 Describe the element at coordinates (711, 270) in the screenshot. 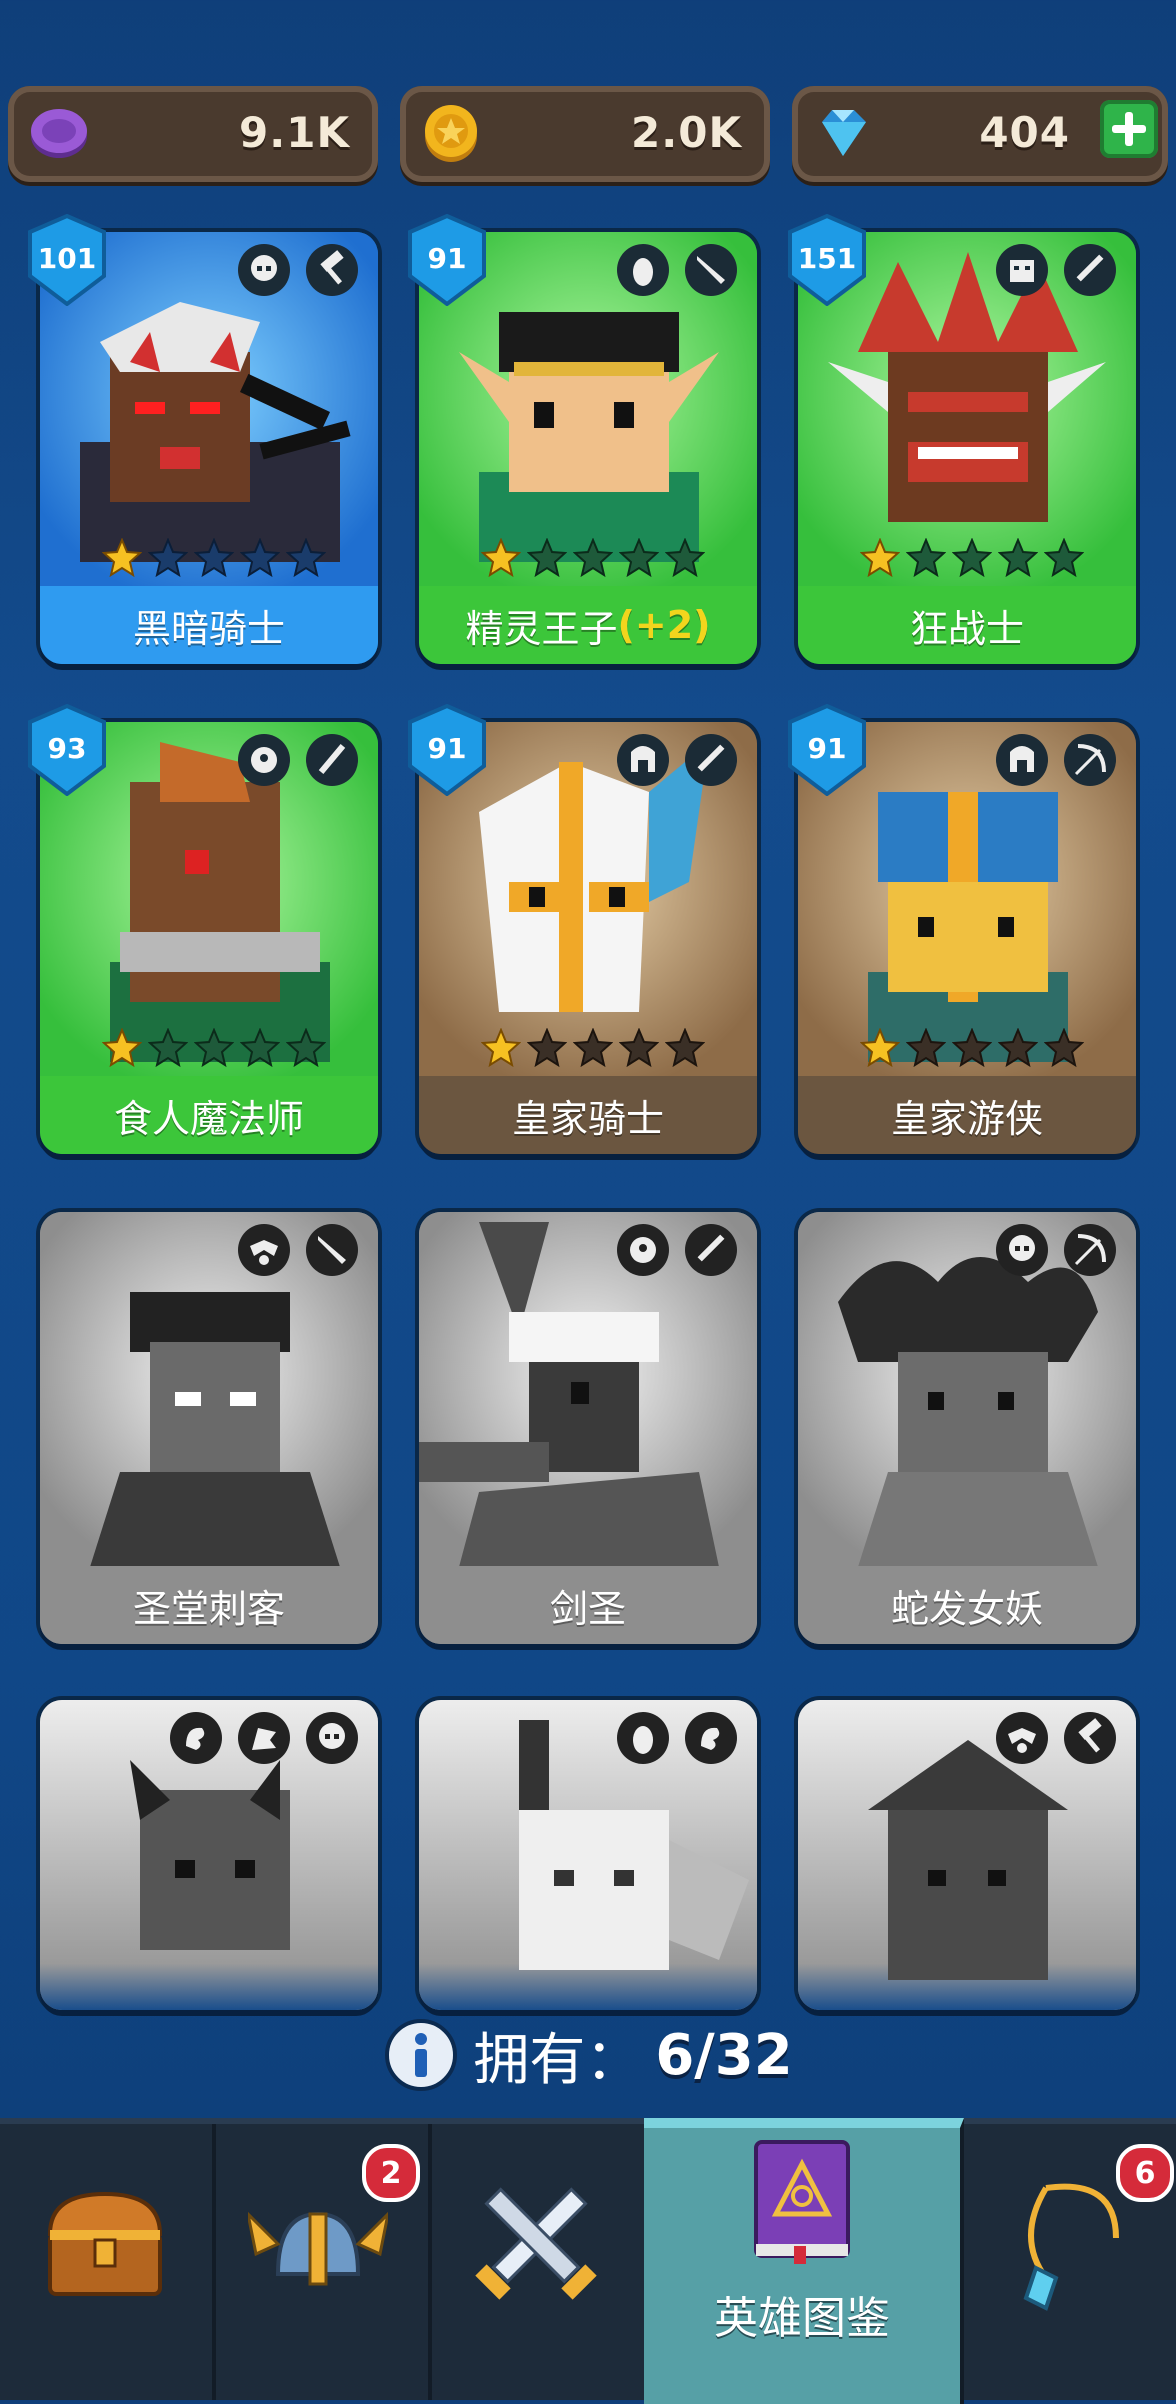

I see `dagger-class-icon` at that location.